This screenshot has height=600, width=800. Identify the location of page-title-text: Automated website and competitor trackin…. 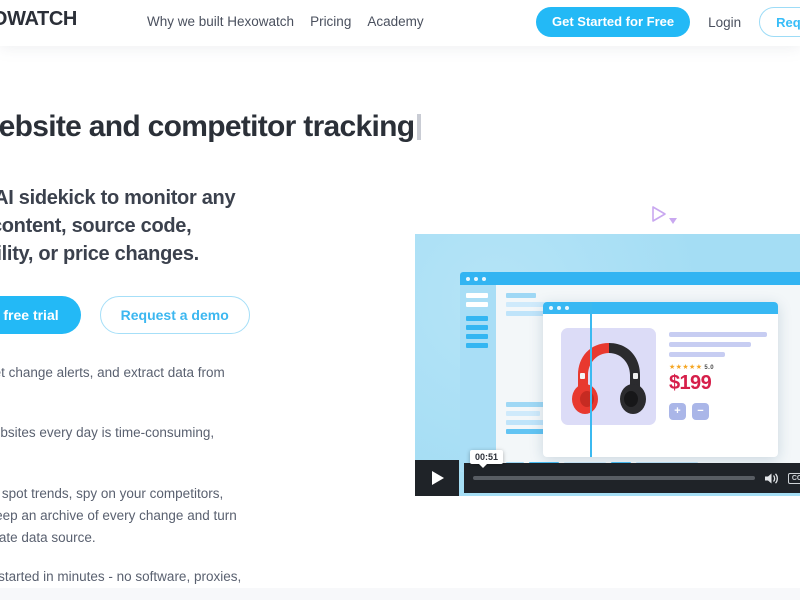
(207, 126).